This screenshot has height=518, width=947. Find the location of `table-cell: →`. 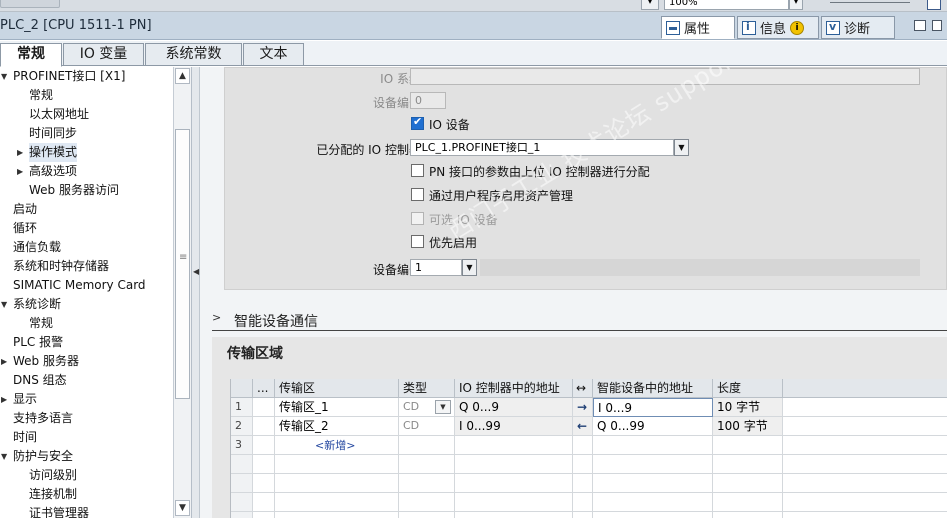

table-cell: → is located at coordinates (583, 407).